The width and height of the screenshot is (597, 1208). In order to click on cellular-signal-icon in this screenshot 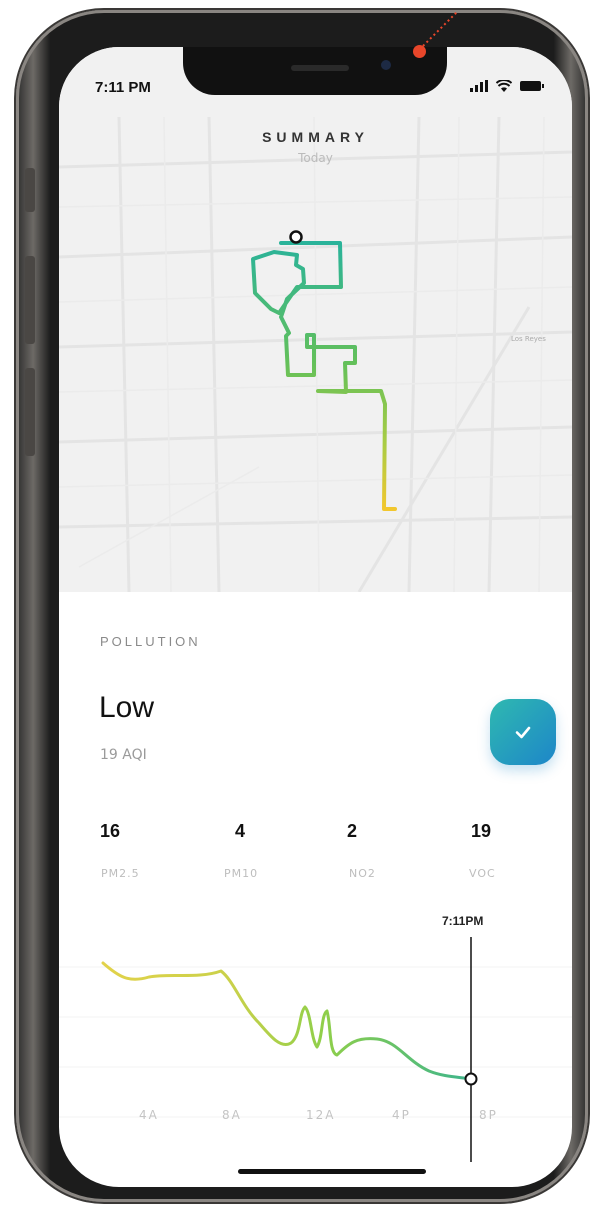, I will do `click(479, 86)`.